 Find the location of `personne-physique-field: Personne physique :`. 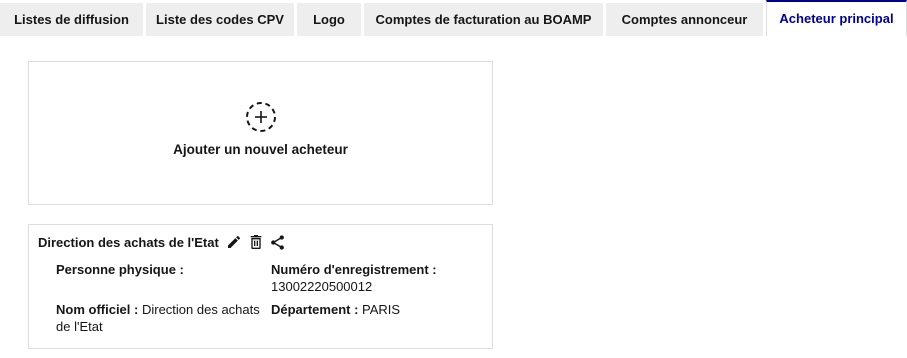

personne-physique-field: Personne physique : is located at coordinates (120, 269).